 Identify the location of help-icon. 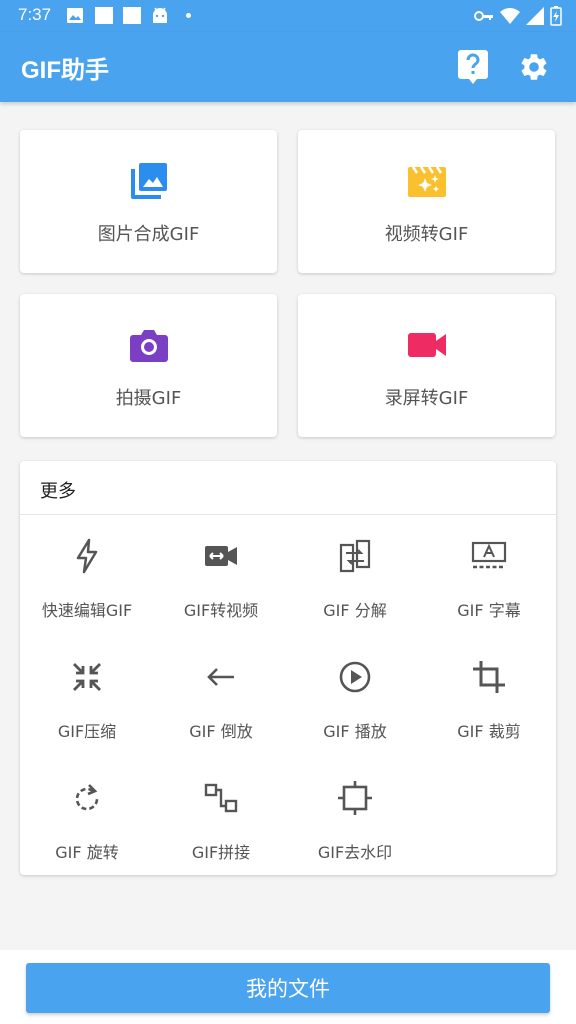
(473, 67).